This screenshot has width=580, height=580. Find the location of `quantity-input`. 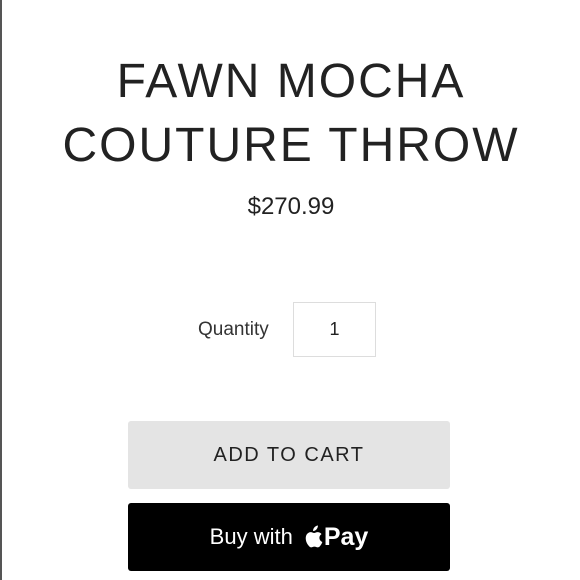

quantity-input is located at coordinates (334, 329).